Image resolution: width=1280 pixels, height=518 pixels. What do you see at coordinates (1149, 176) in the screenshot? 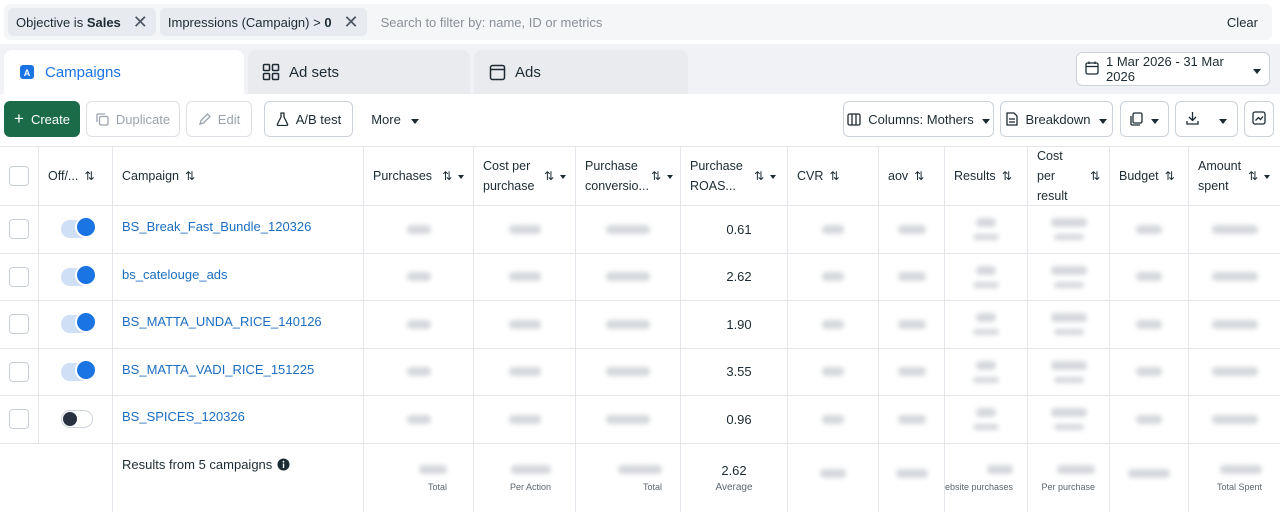
I see `column-header-budget: Budget ⇅` at bounding box center [1149, 176].